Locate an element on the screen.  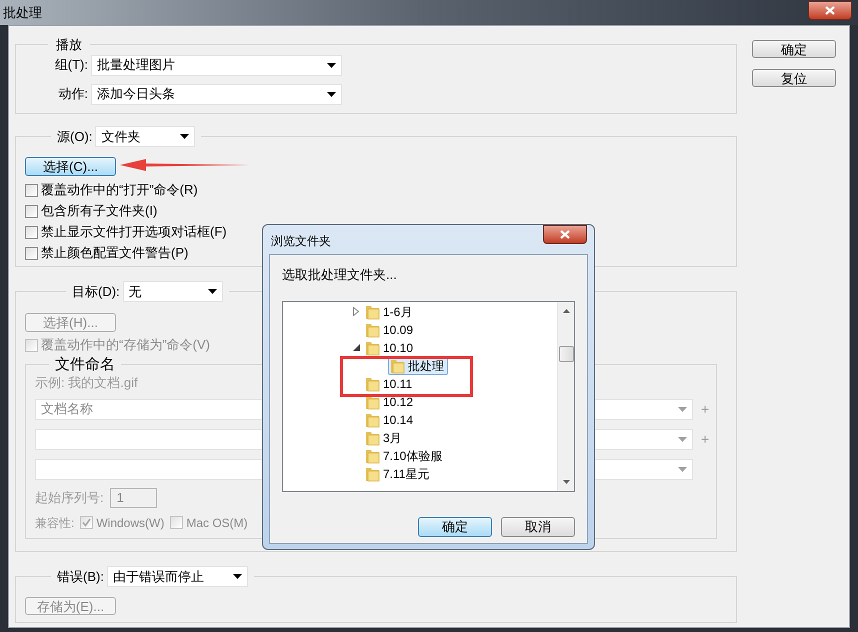
checkbox-label: Mac OS(M) is located at coordinates (217, 523).